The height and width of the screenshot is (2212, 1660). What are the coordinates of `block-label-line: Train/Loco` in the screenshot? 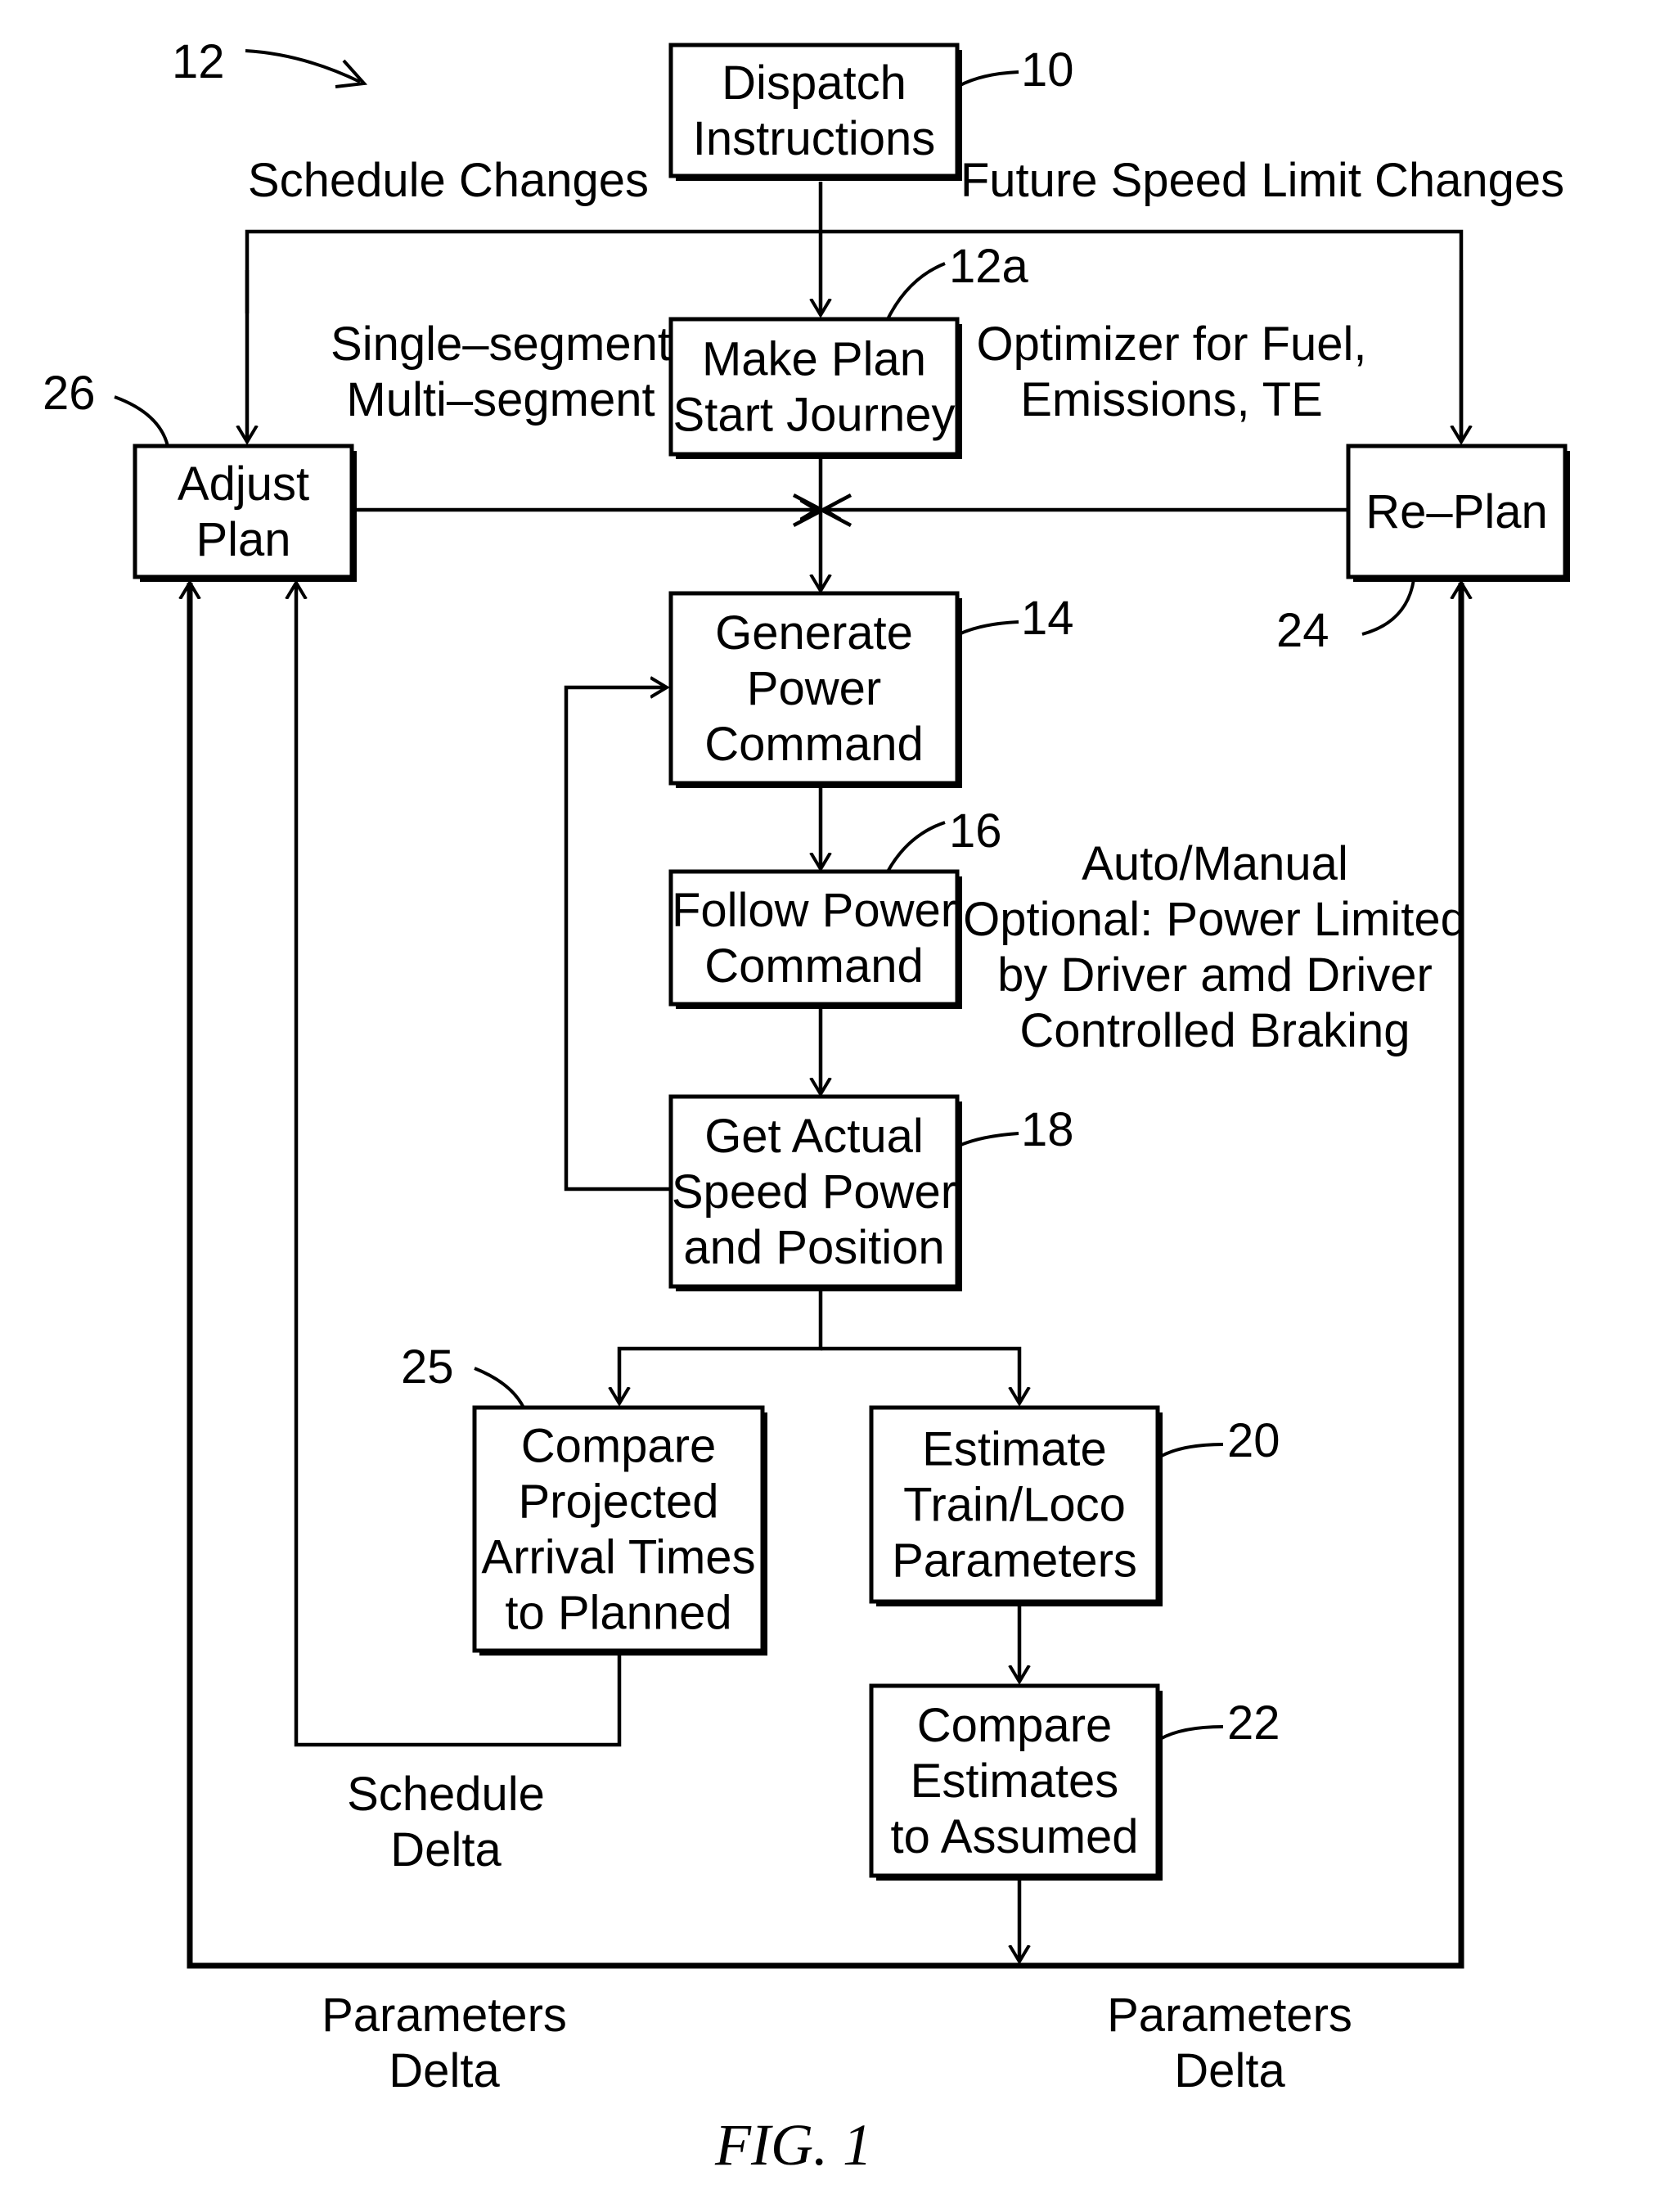 It's located at (1014, 1505).